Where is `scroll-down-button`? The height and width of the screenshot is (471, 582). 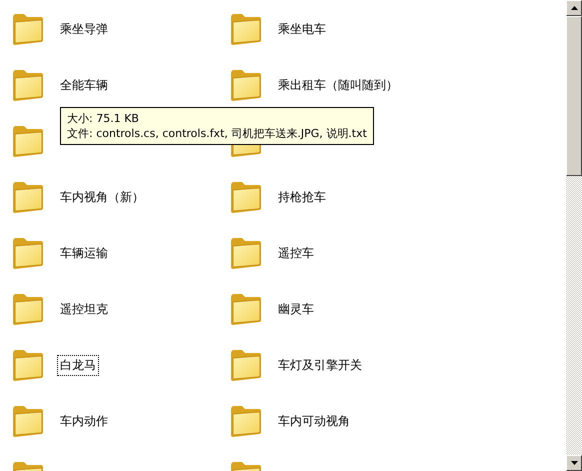
scroll-down-button is located at coordinates (574, 463).